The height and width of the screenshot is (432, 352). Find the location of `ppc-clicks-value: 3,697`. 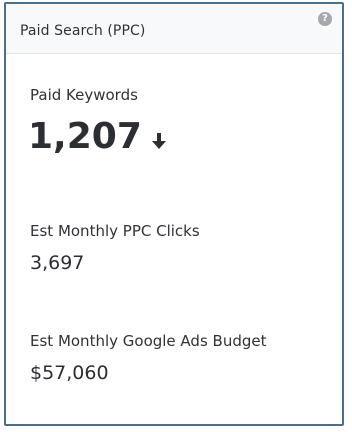

ppc-clicks-value: 3,697 is located at coordinates (57, 263).